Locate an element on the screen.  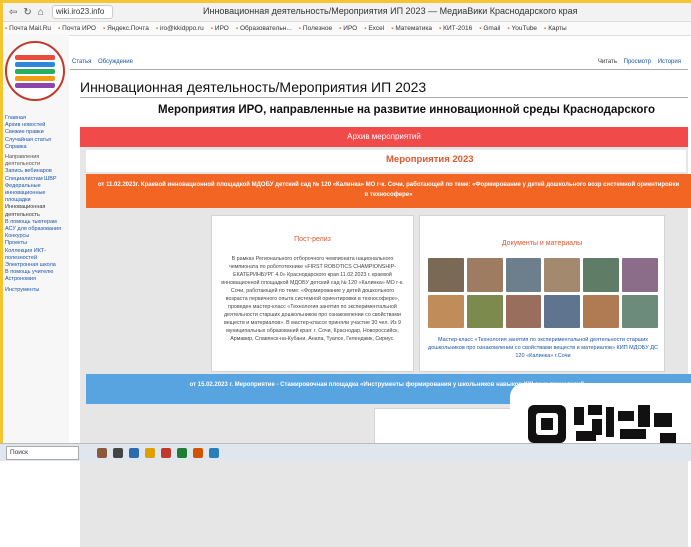
press-release-title: Пост-релиз is located at coordinates (312, 239).